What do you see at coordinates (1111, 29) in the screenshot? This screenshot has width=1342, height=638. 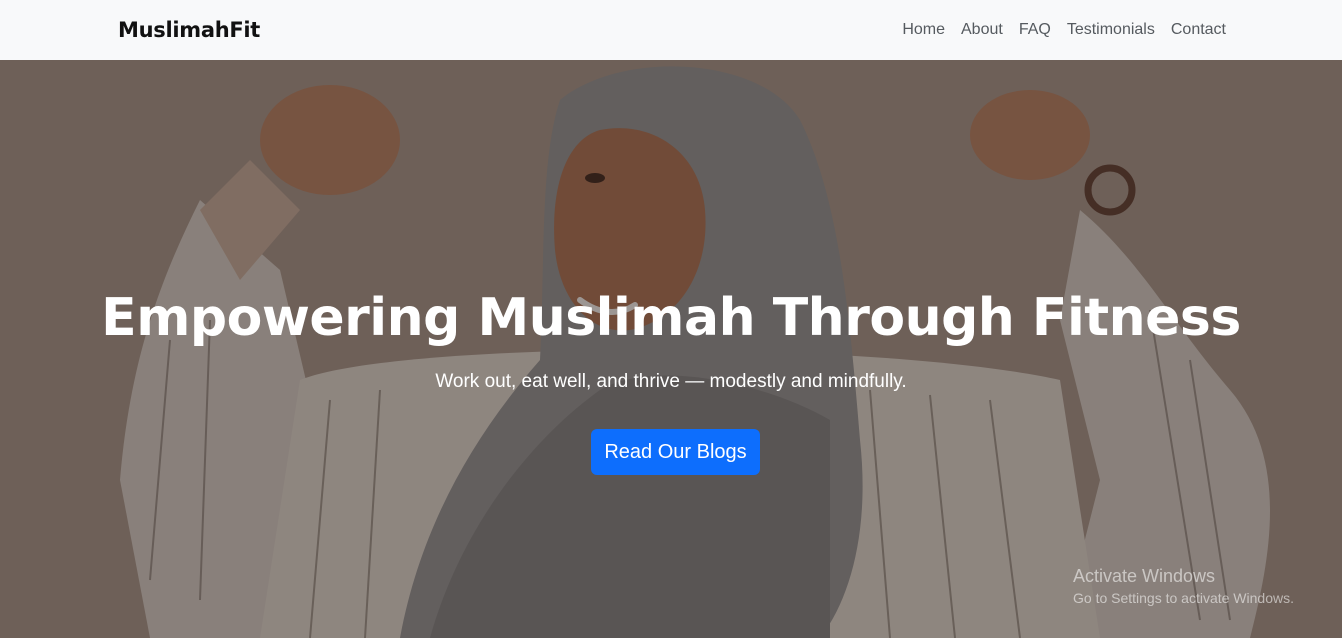 I see `nav-link-testimonials: Testimonials` at bounding box center [1111, 29].